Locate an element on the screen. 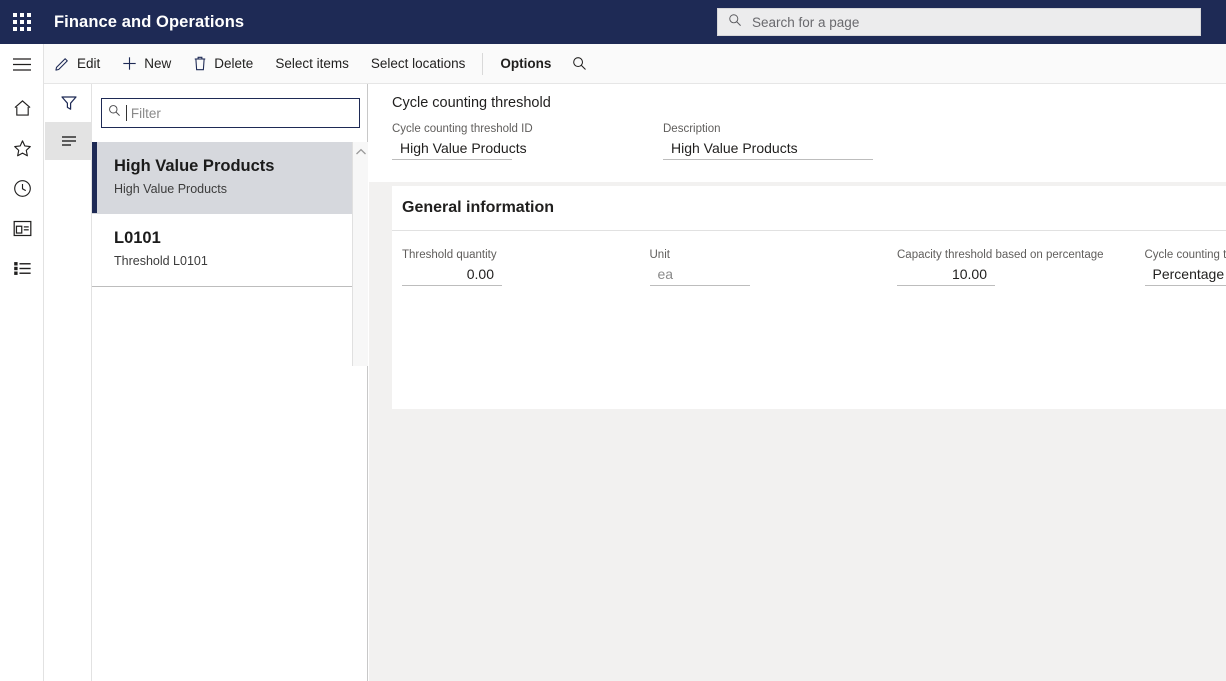 This screenshot has height=681, width=1226. app-launcher-icon is located at coordinates (22, 22).